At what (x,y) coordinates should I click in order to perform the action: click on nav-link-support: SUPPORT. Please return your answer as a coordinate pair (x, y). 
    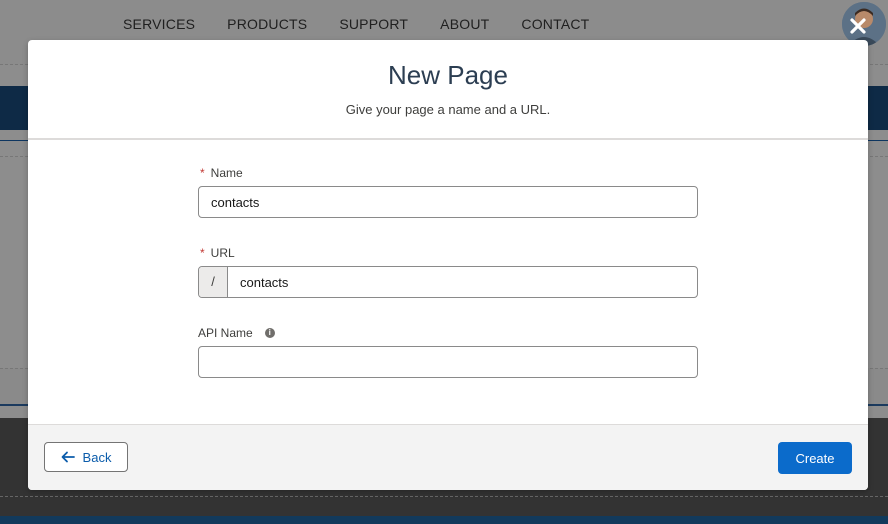
    Looking at the image, I should click on (373, 24).